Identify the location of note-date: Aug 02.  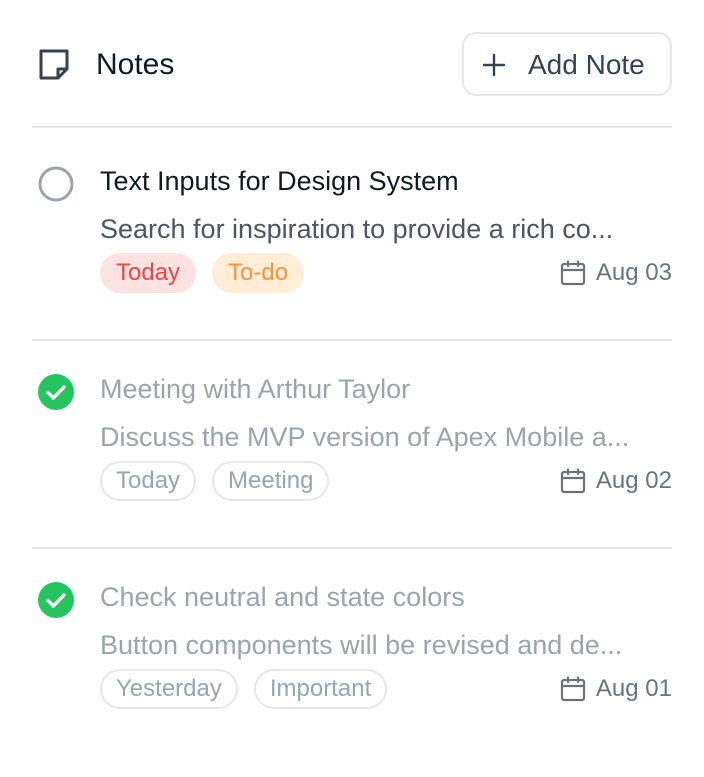
(616, 481).